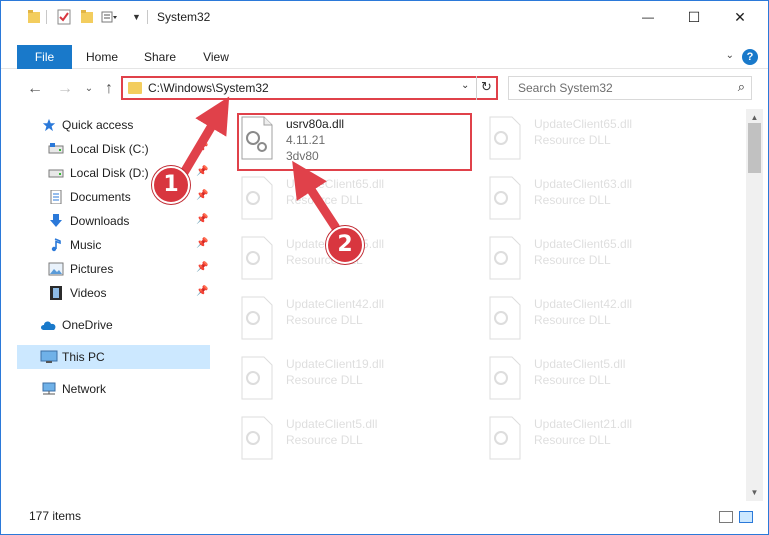 The height and width of the screenshot is (535, 769). I want to click on sidebar-item-local-disk-c: Local Disk (C:) 📌, so click(105, 149).